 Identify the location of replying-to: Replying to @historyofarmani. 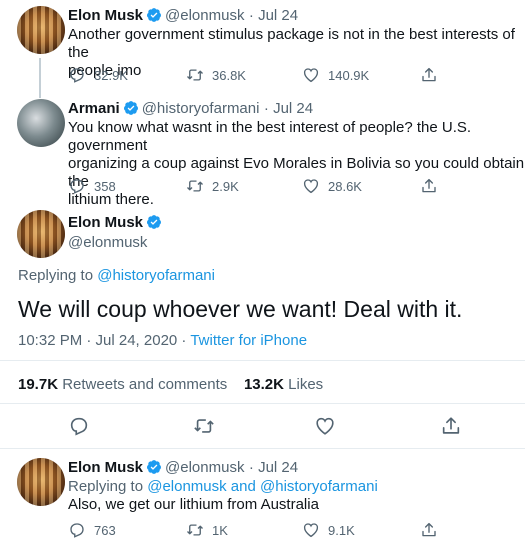
(116, 275).